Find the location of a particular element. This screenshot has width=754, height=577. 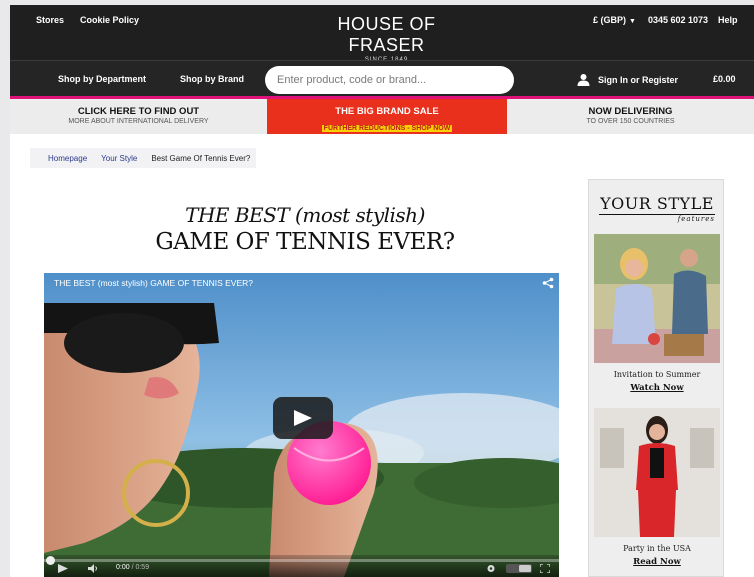

breadcrumb-your-style: Your Style is located at coordinates (119, 158).